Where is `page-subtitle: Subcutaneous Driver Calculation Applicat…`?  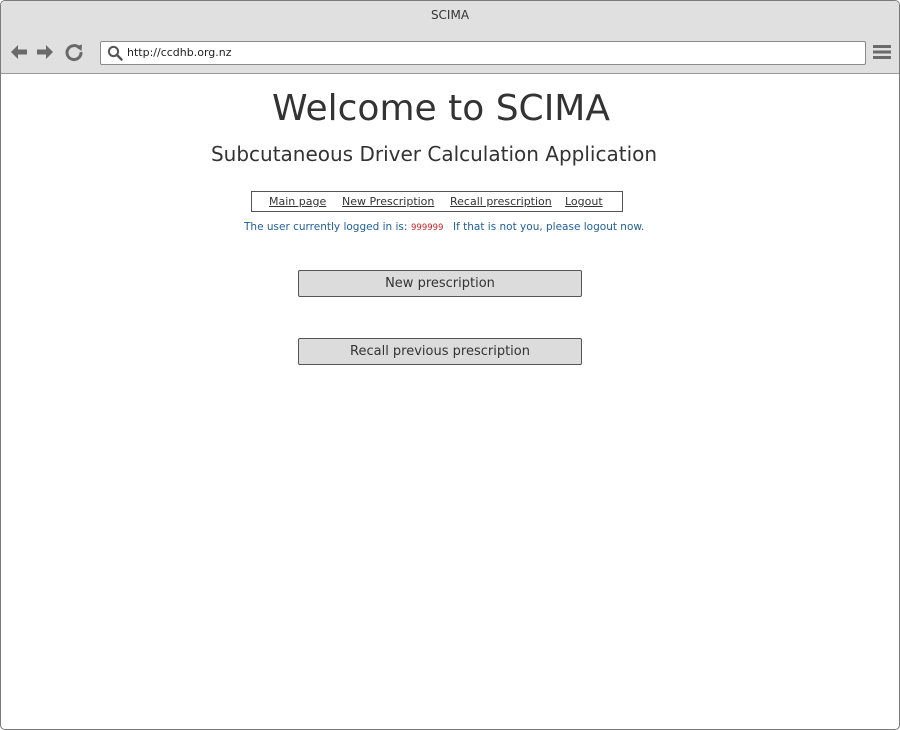 page-subtitle: Subcutaneous Driver Calculation Applicat… is located at coordinates (434, 154).